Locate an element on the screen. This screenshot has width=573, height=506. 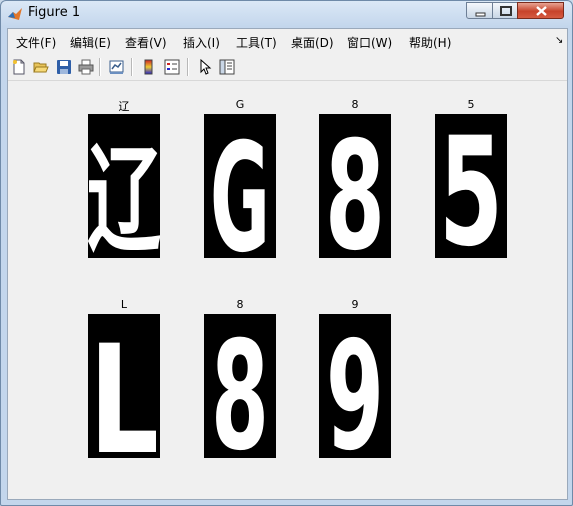
menu-edit: 编辑(E) is located at coordinates (90, 42).